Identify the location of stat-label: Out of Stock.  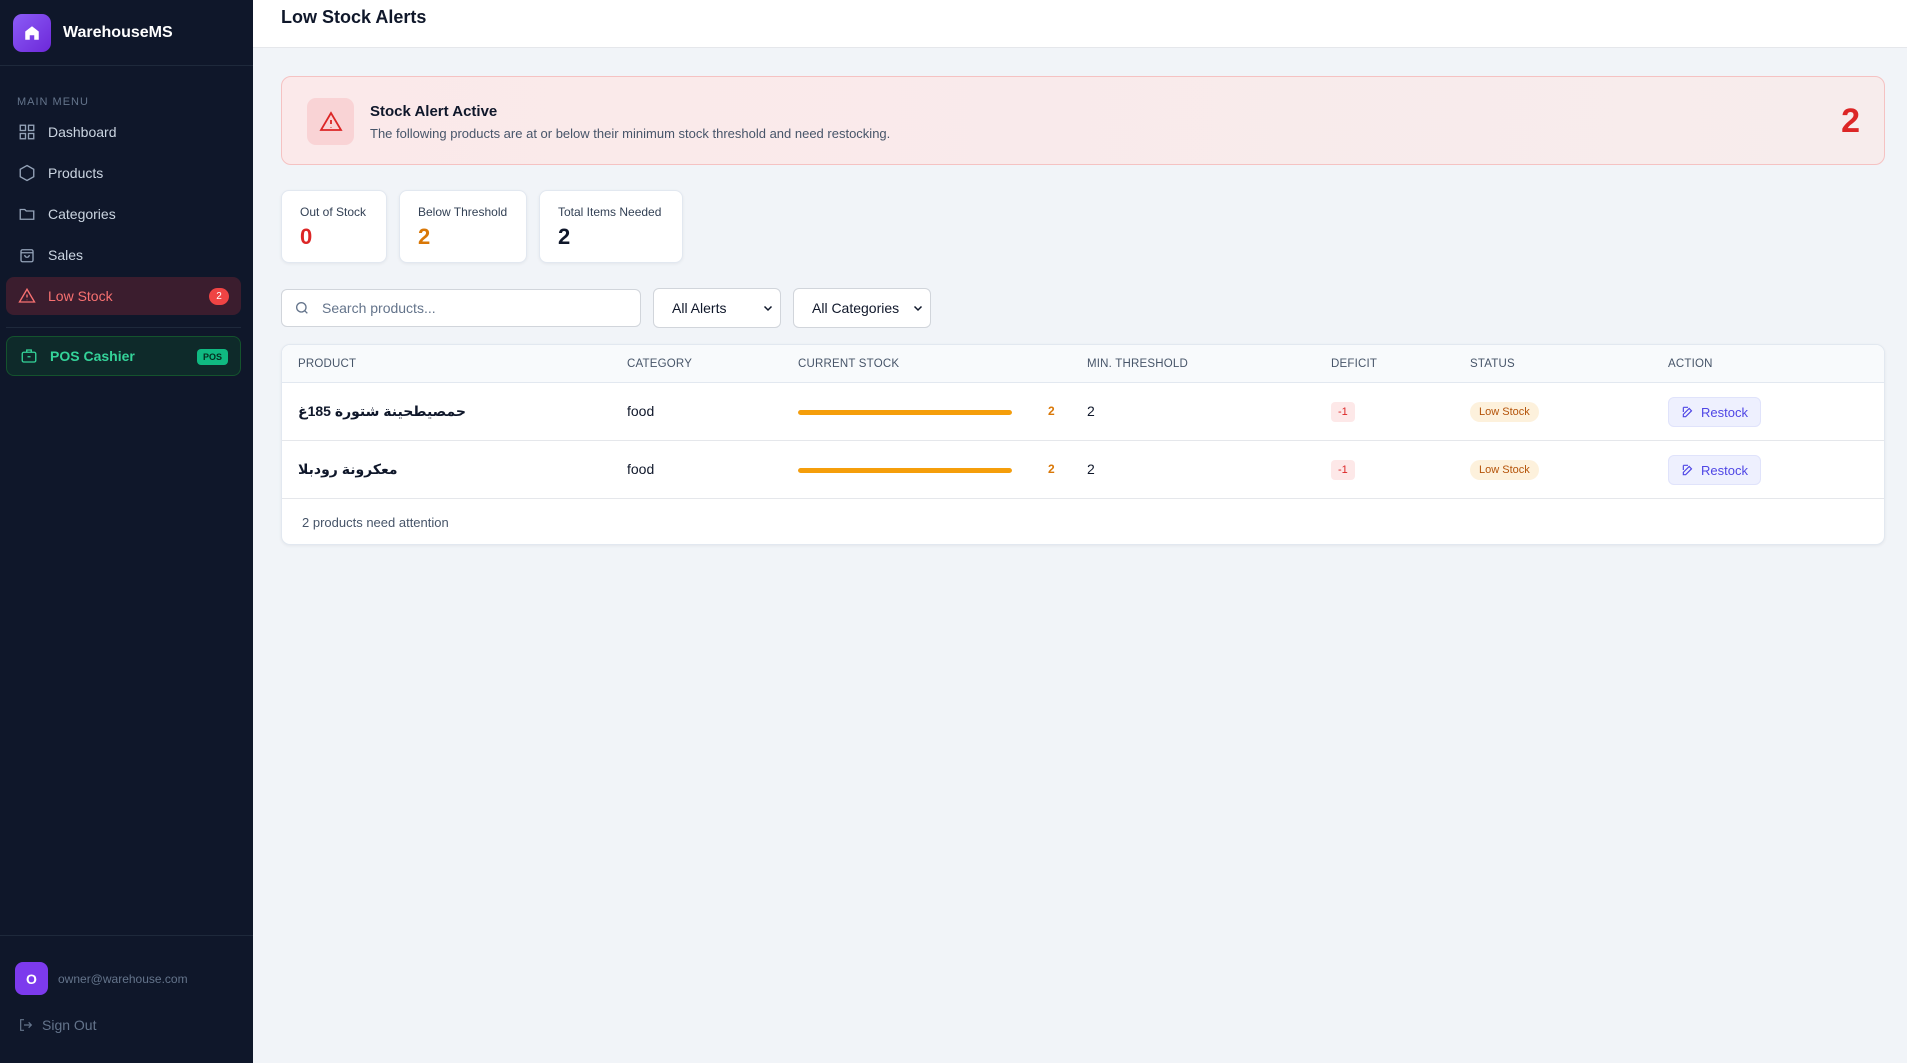
(333, 212).